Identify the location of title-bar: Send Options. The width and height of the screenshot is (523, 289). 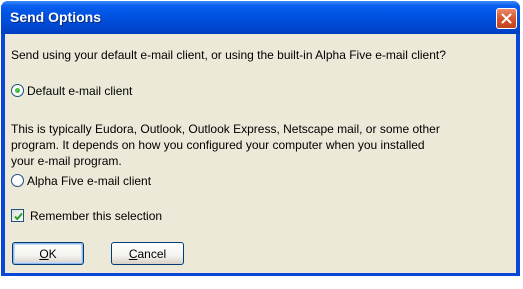
(260, 17).